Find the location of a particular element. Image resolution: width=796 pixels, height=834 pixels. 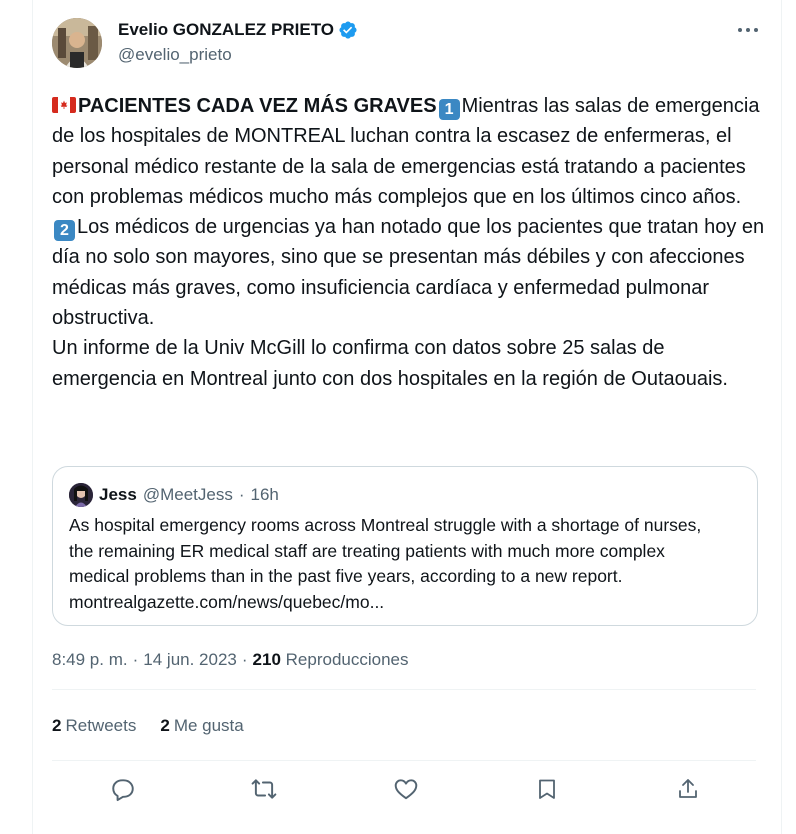

tweet-time: 8:49 p. m. is located at coordinates (90, 660).